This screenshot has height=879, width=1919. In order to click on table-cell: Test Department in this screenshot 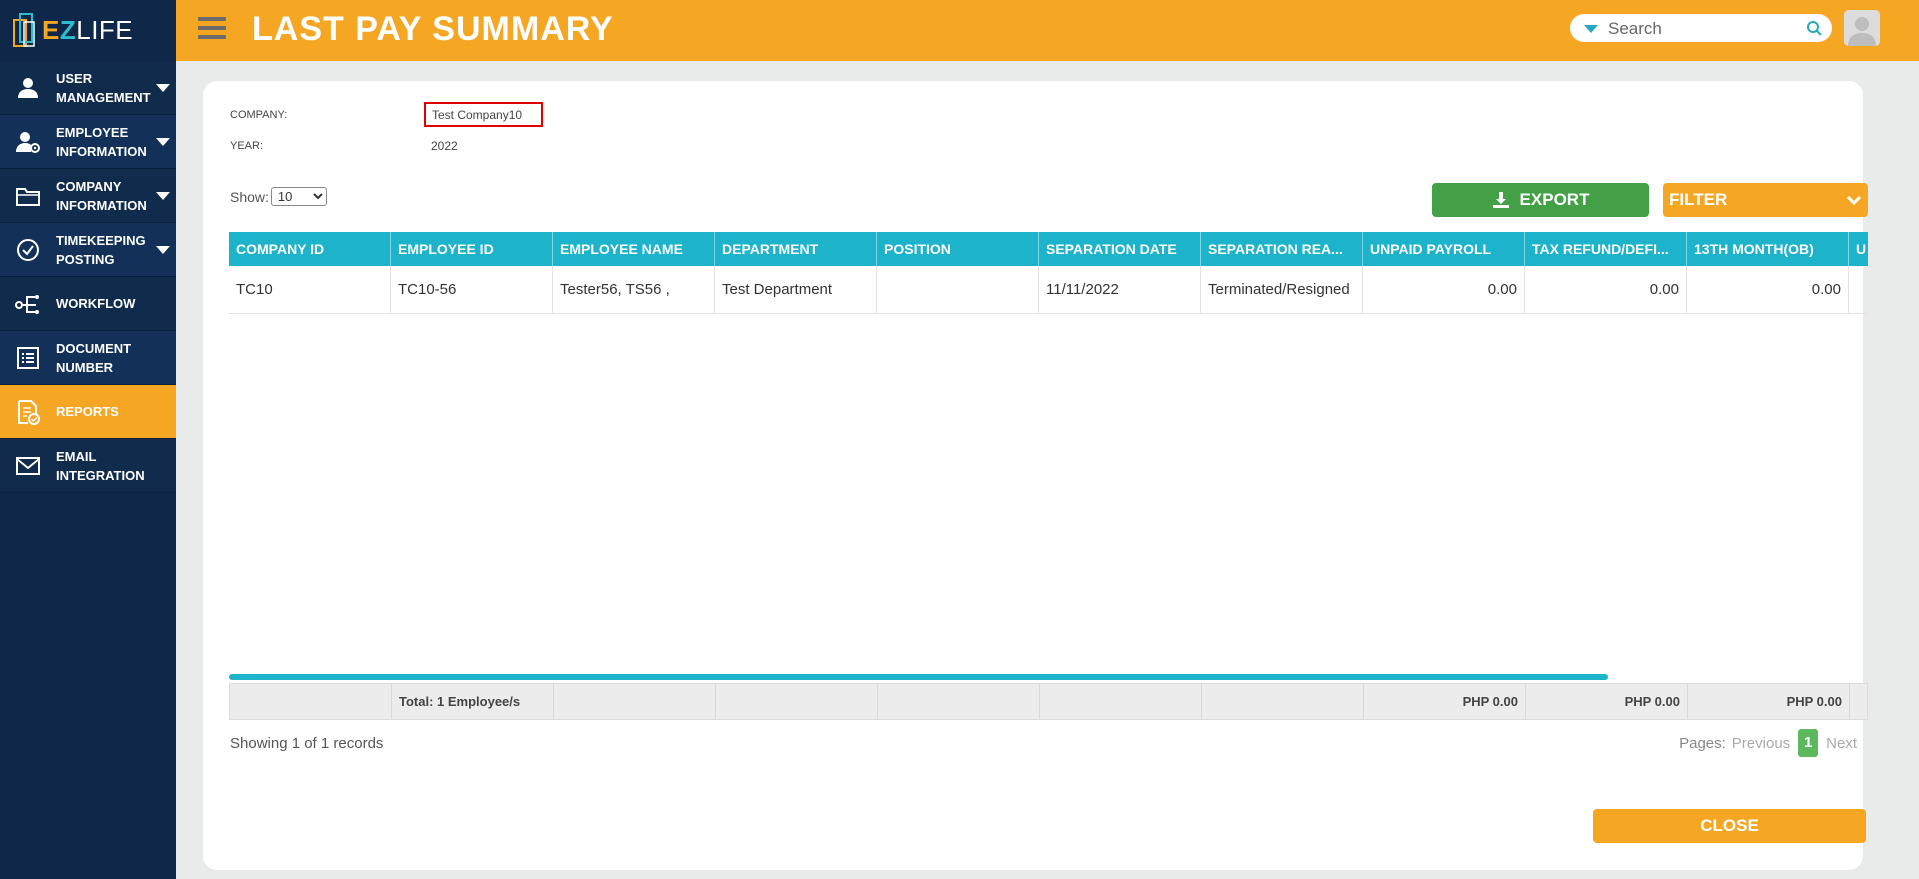, I will do `click(796, 289)`.